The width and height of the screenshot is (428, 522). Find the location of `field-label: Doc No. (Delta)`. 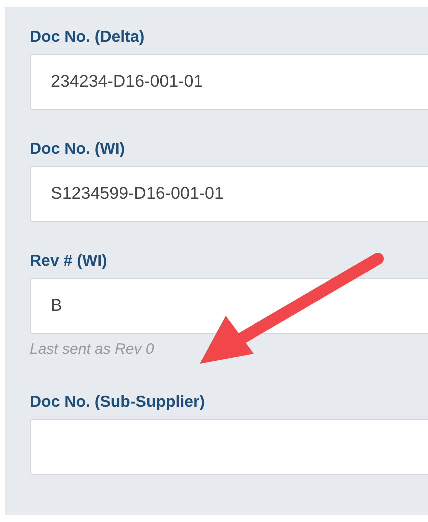

field-label: Doc No. (Delta) is located at coordinates (88, 38).